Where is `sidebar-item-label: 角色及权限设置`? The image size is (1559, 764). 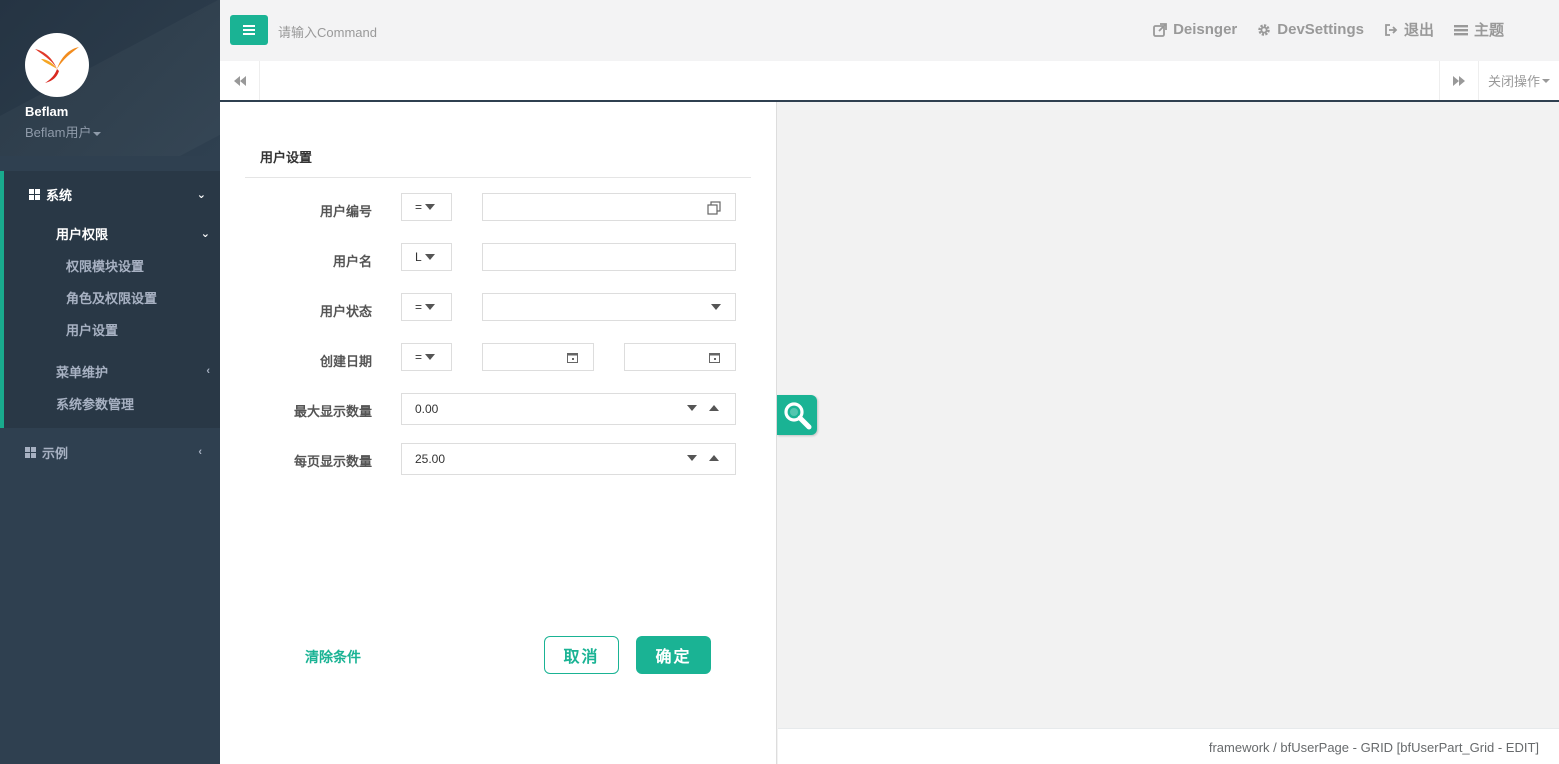
sidebar-item-label: 角色及权限设置 is located at coordinates (112, 298).